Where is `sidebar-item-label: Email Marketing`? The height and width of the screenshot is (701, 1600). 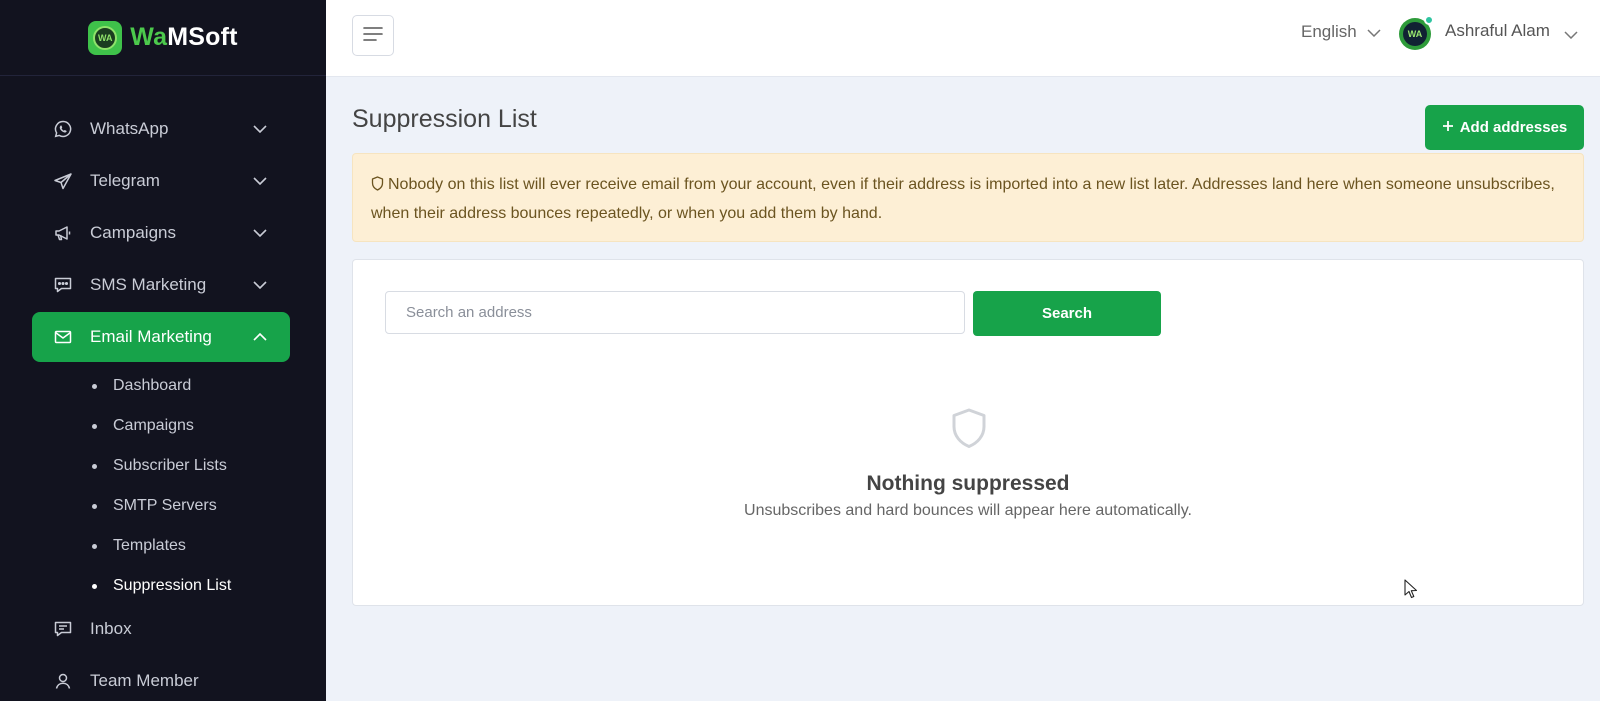
sidebar-item-label: Email Marketing is located at coordinates (151, 336).